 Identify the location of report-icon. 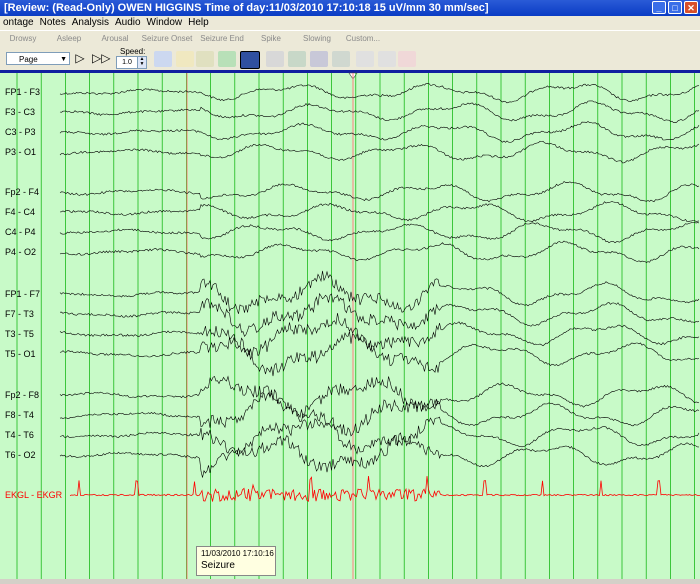
(341, 59).